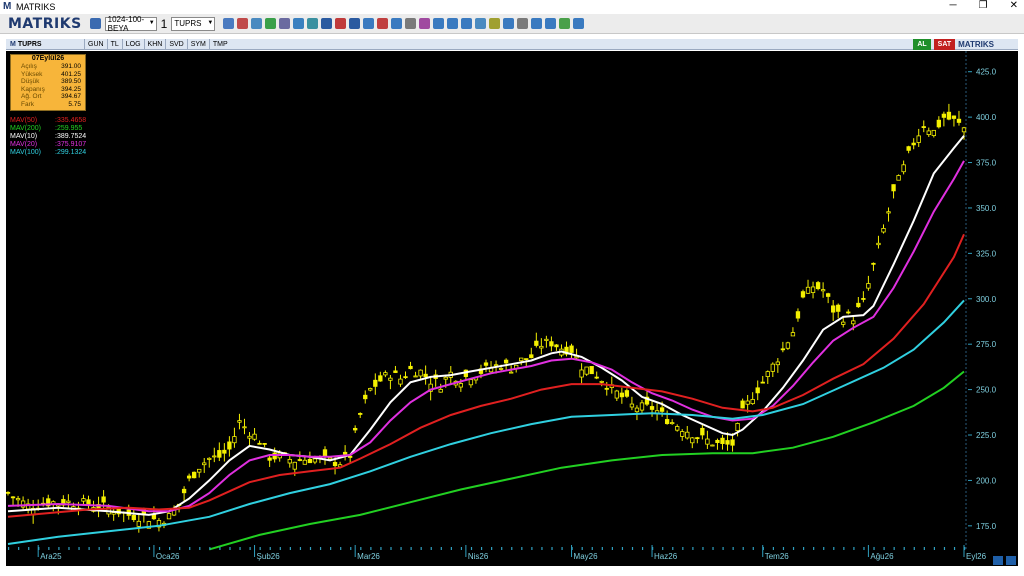 The height and width of the screenshot is (576, 1024). What do you see at coordinates (986, 526) in the screenshot?
I see `y-tick-label: 175.0` at bounding box center [986, 526].